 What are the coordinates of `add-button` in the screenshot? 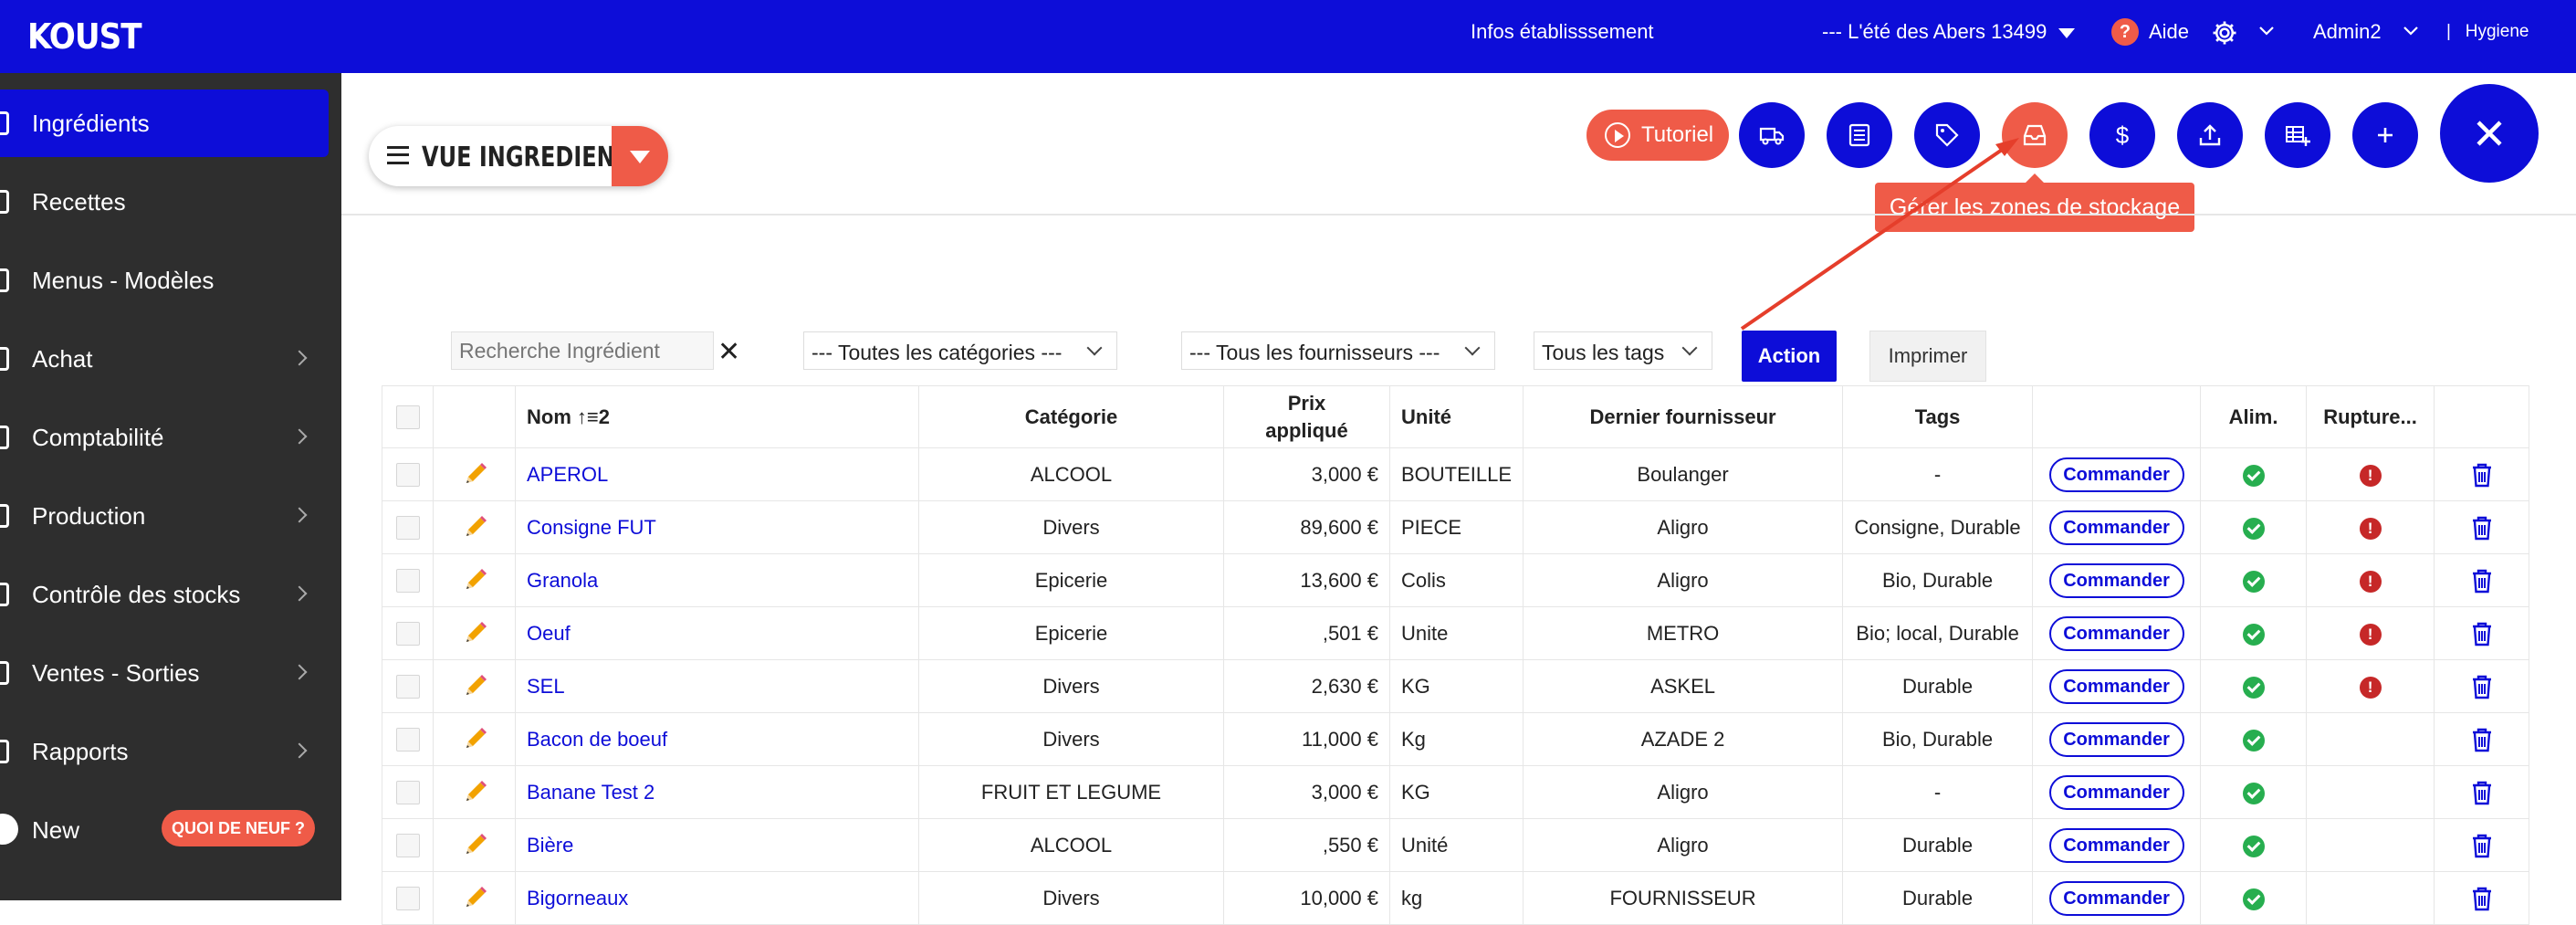 It's located at (2385, 135).